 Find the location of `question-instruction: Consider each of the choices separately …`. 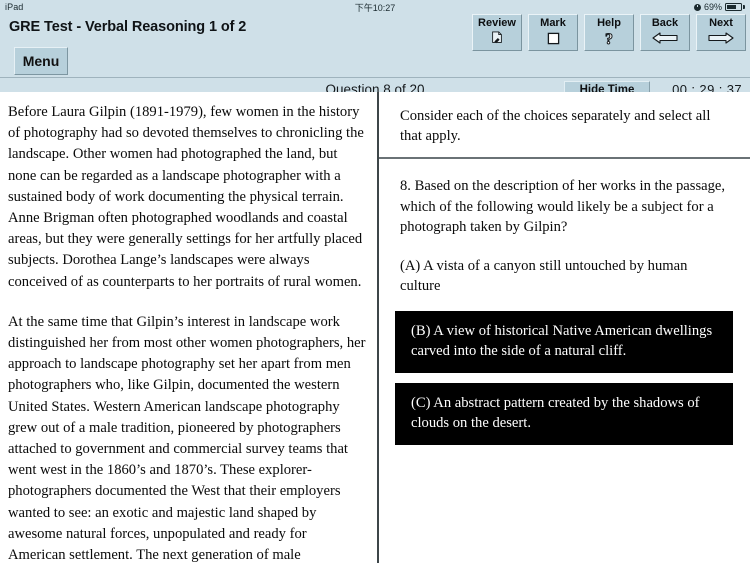

question-instruction: Consider each of the choices separately … is located at coordinates (555, 126).